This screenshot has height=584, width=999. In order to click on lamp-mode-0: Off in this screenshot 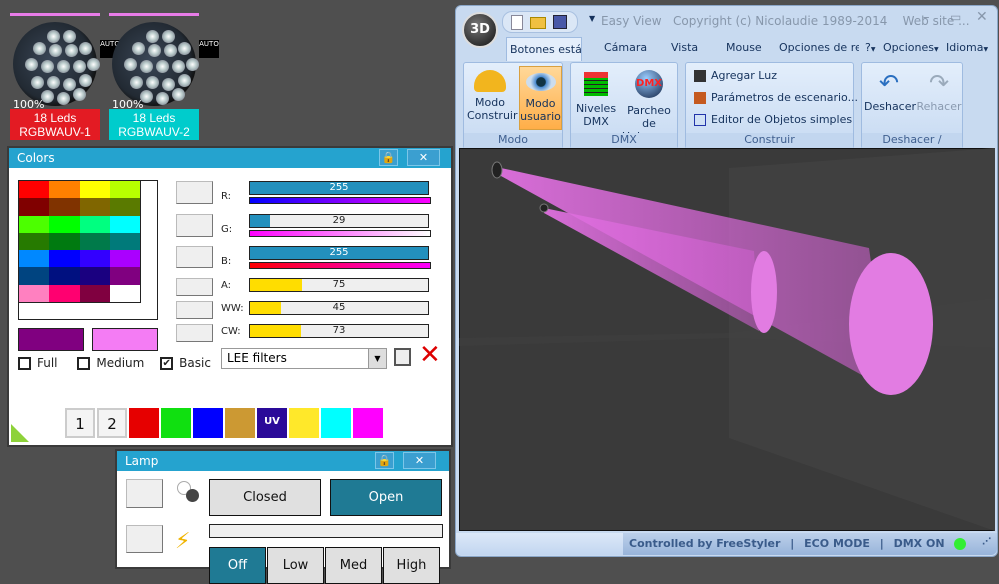, I will do `click(237, 565)`.